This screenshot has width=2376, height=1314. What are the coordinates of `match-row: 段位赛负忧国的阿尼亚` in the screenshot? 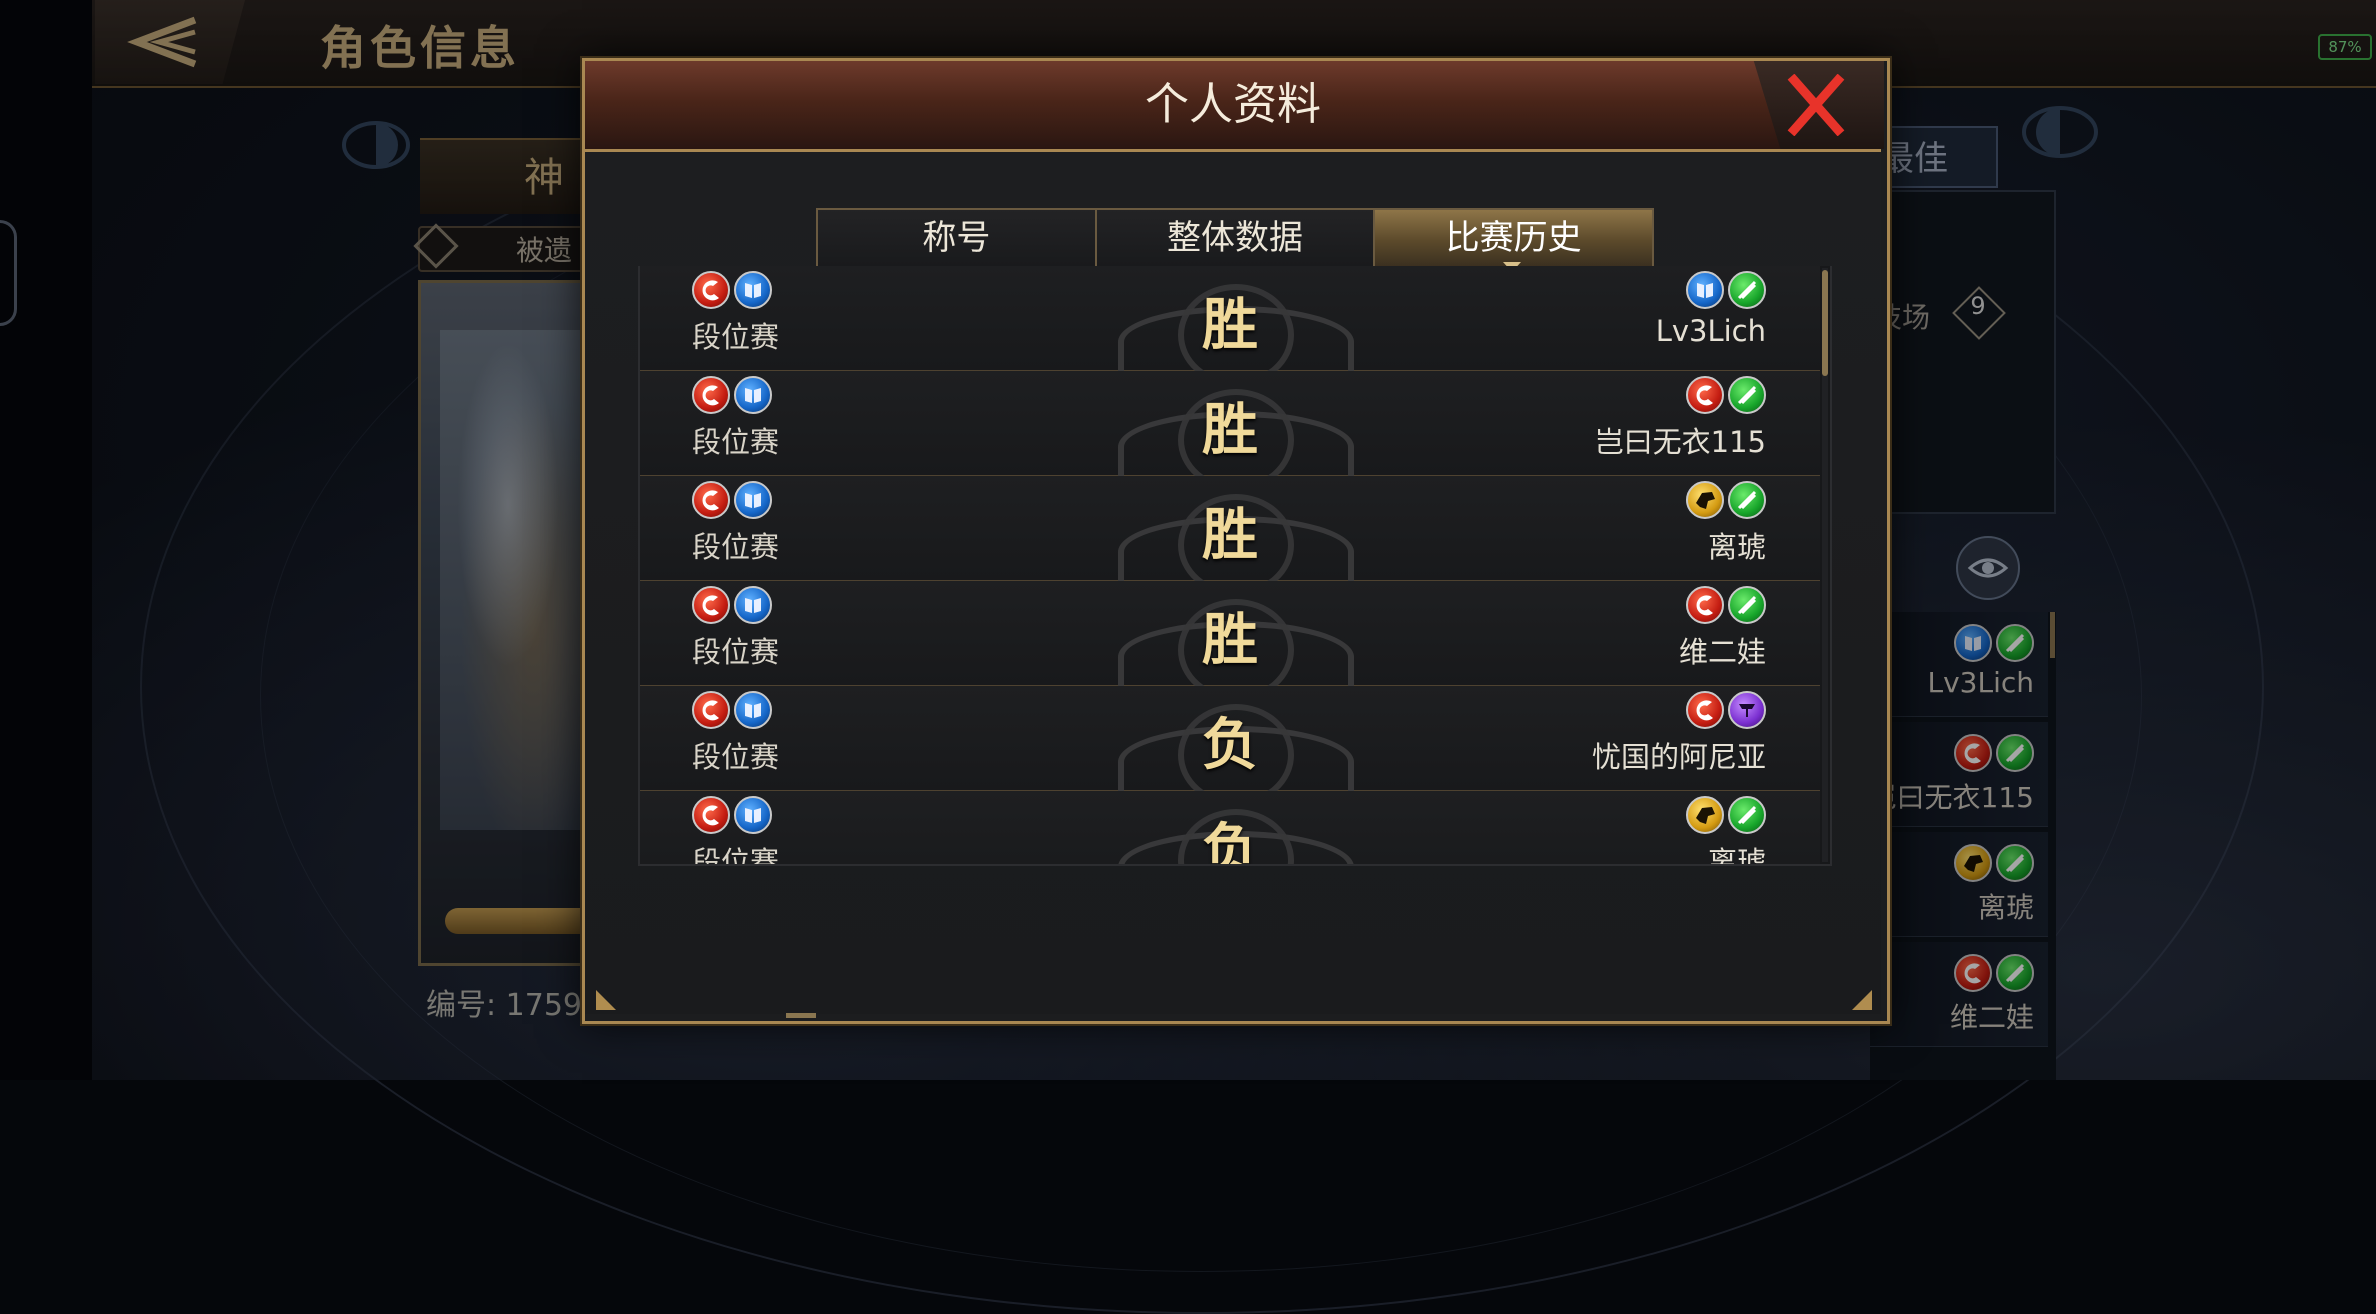 It's located at (1230, 746).